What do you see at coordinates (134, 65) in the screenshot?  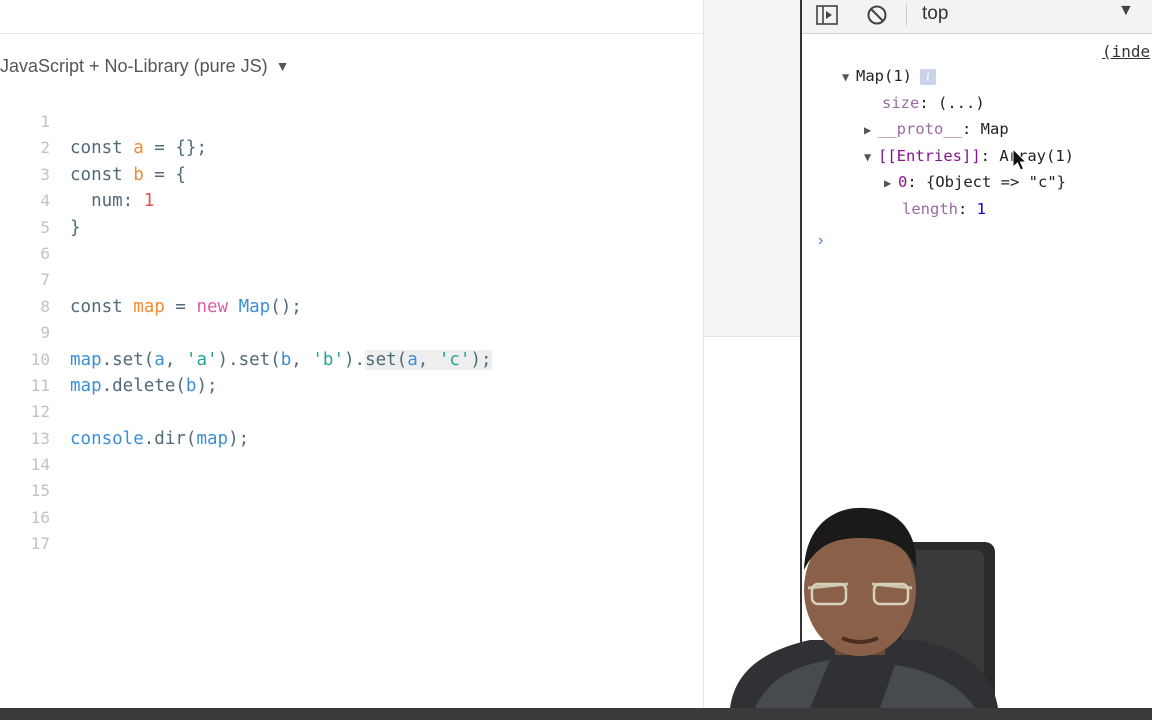 I see `language-label: JavaScript + No-Library (pure JS)` at bounding box center [134, 65].